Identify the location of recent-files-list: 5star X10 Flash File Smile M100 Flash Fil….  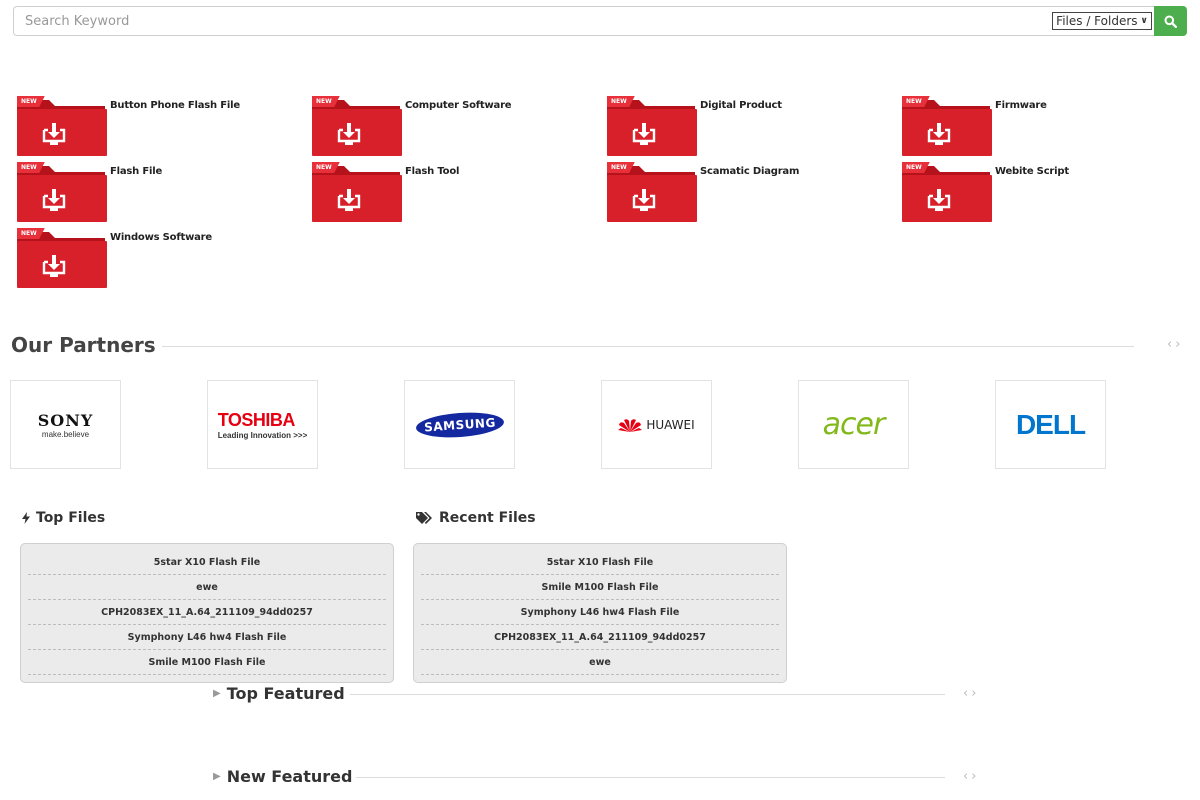
(600, 612).